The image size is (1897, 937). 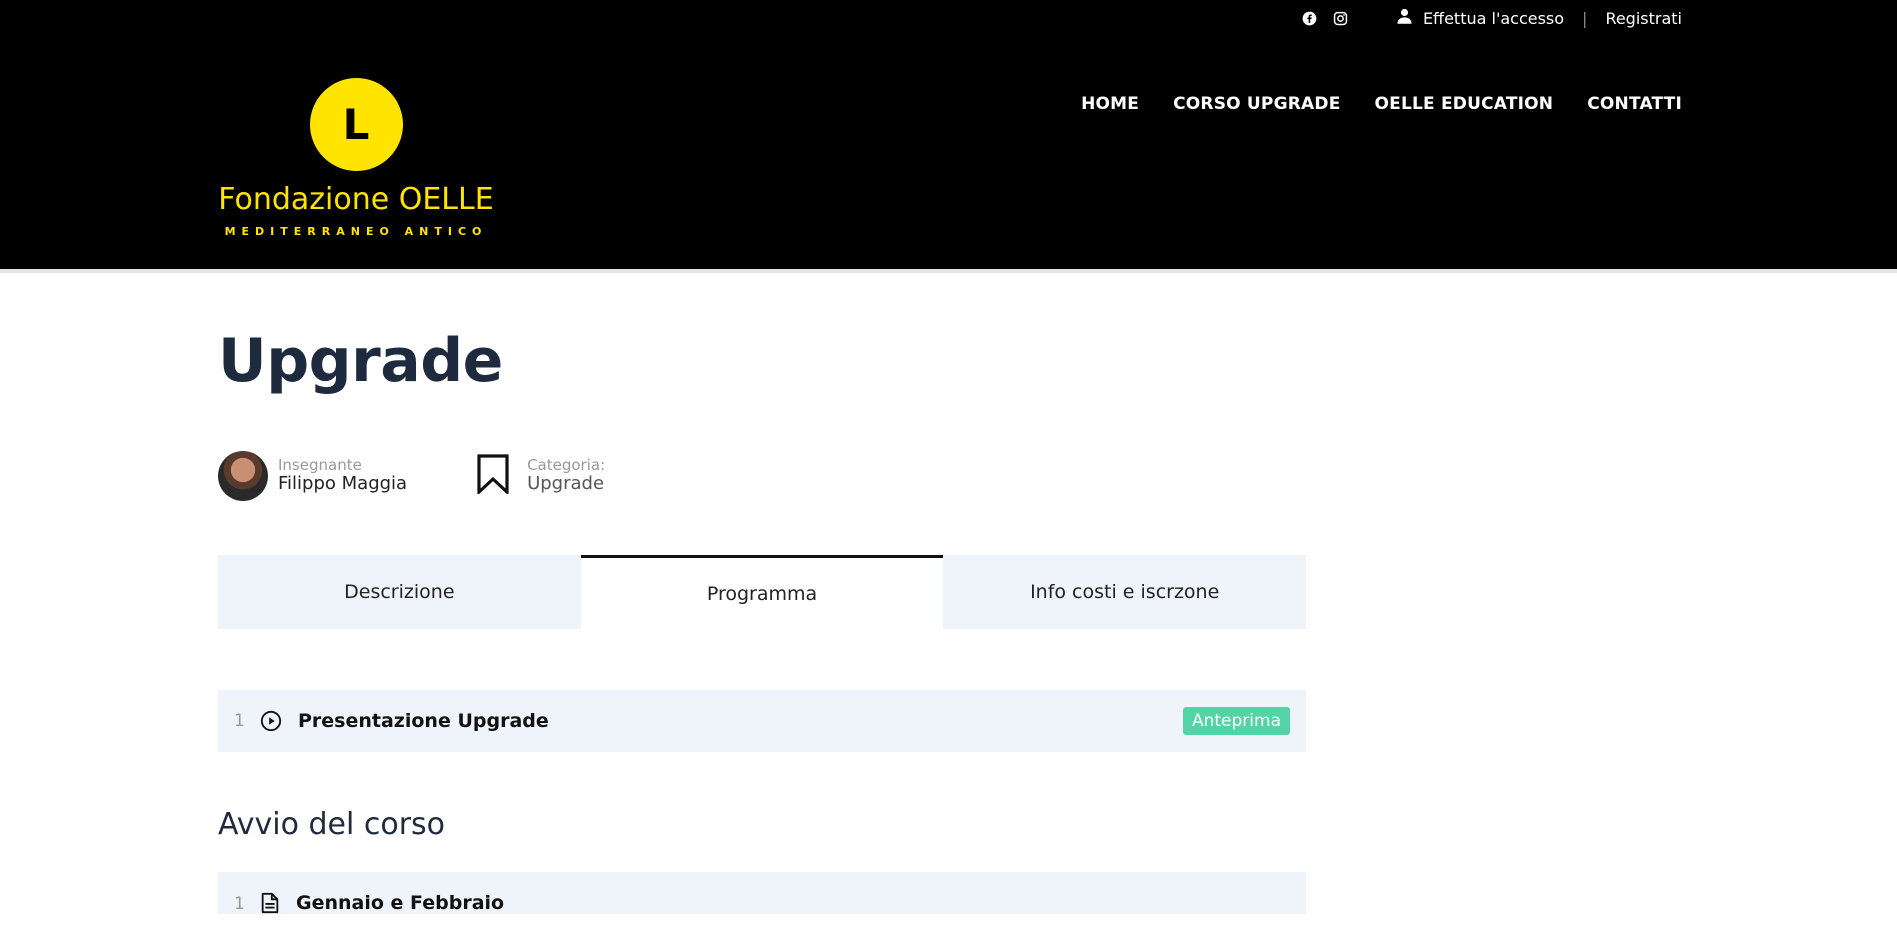 What do you see at coordinates (1643, 18) in the screenshot?
I see `register-link: Registrati` at bounding box center [1643, 18].